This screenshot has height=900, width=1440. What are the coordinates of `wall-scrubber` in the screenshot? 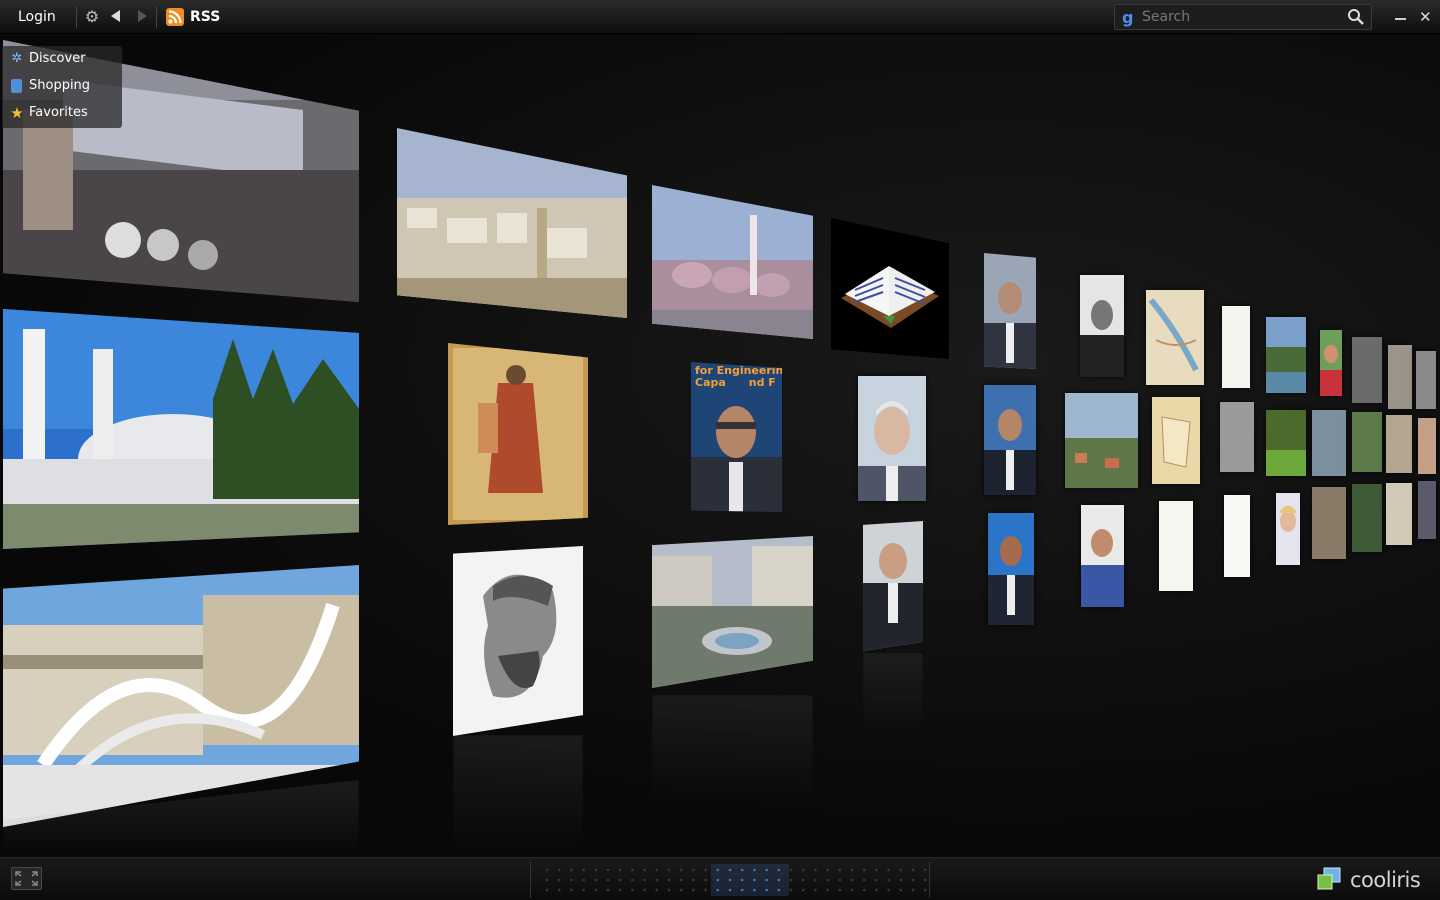 It's located at (730, 880).